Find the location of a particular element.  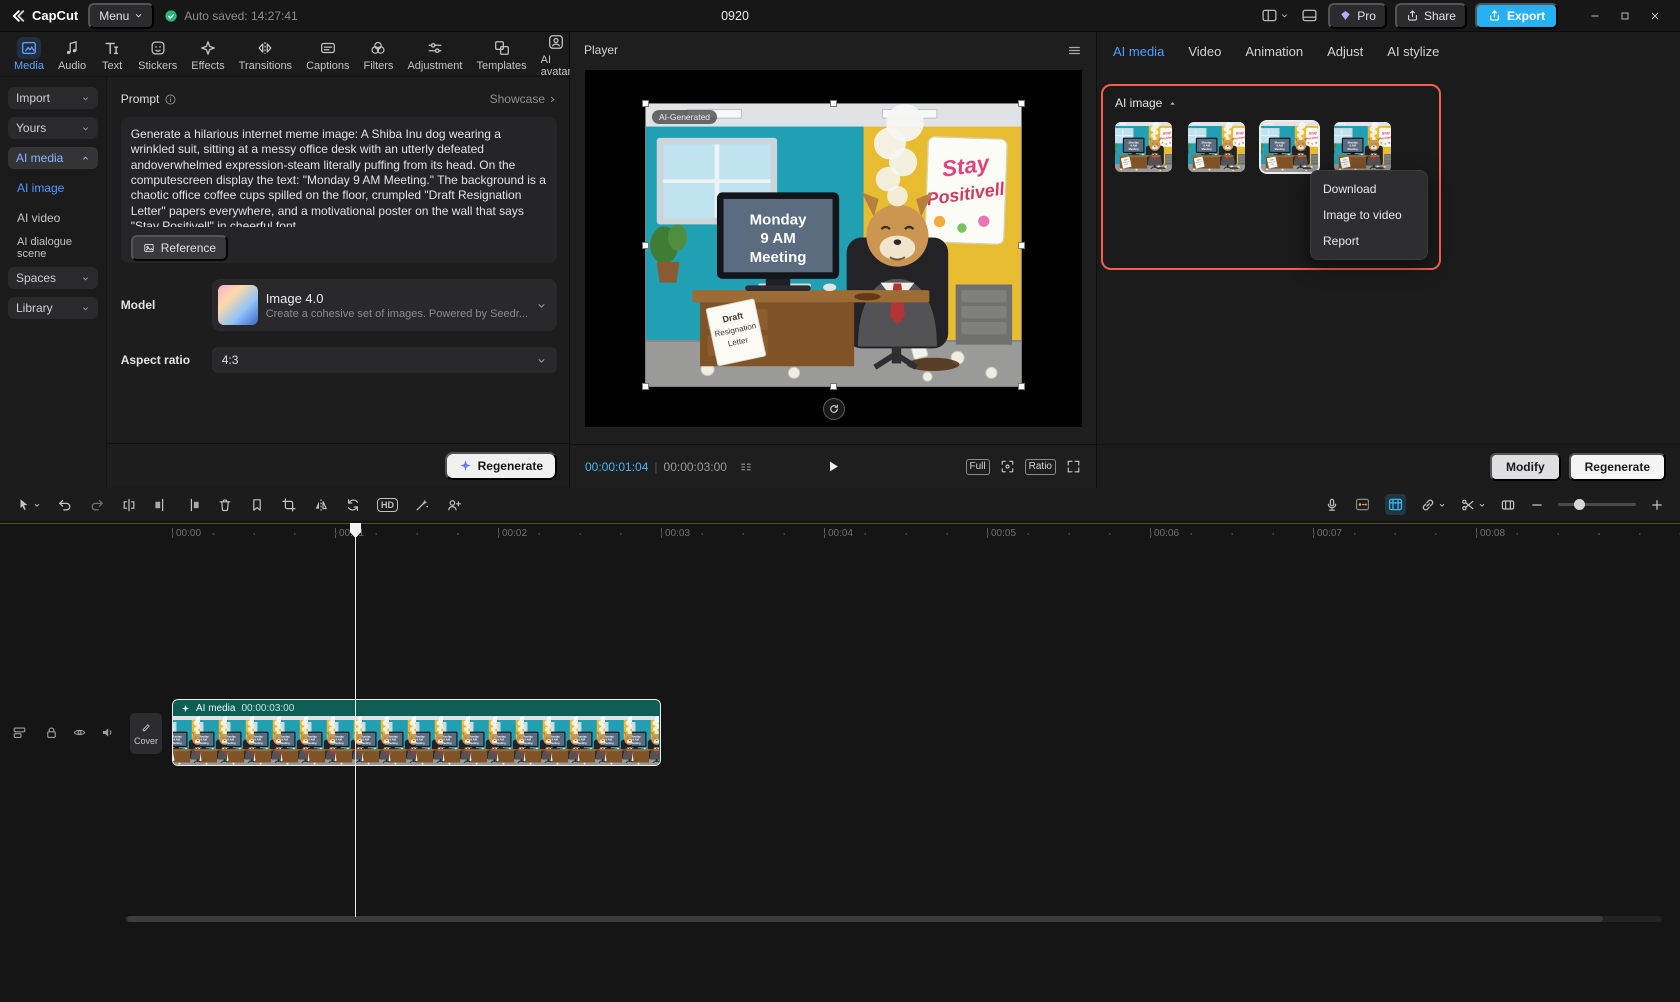

sidebar-item-ai-image: AI image is located at coordinates (53, 188).